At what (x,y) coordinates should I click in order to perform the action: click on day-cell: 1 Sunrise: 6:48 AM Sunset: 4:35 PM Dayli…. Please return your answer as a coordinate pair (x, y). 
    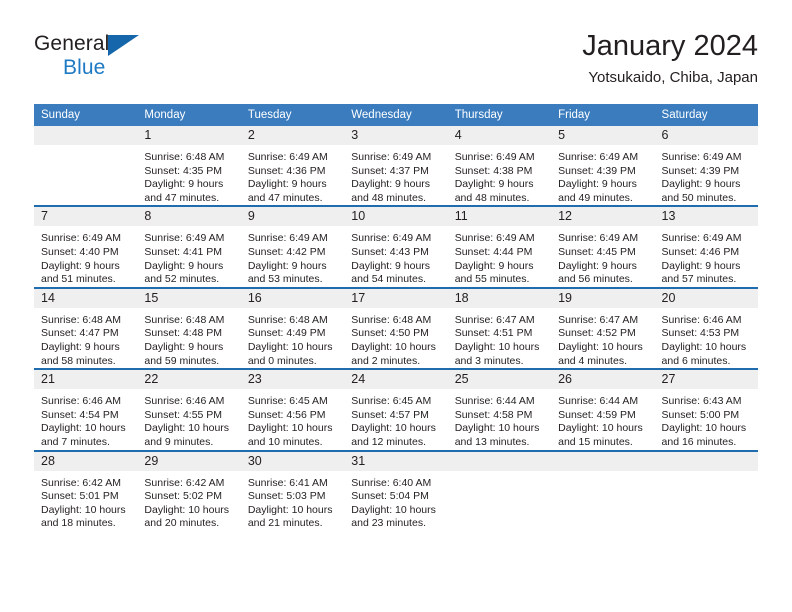
    Looking at the image, I should click on (189, 166).